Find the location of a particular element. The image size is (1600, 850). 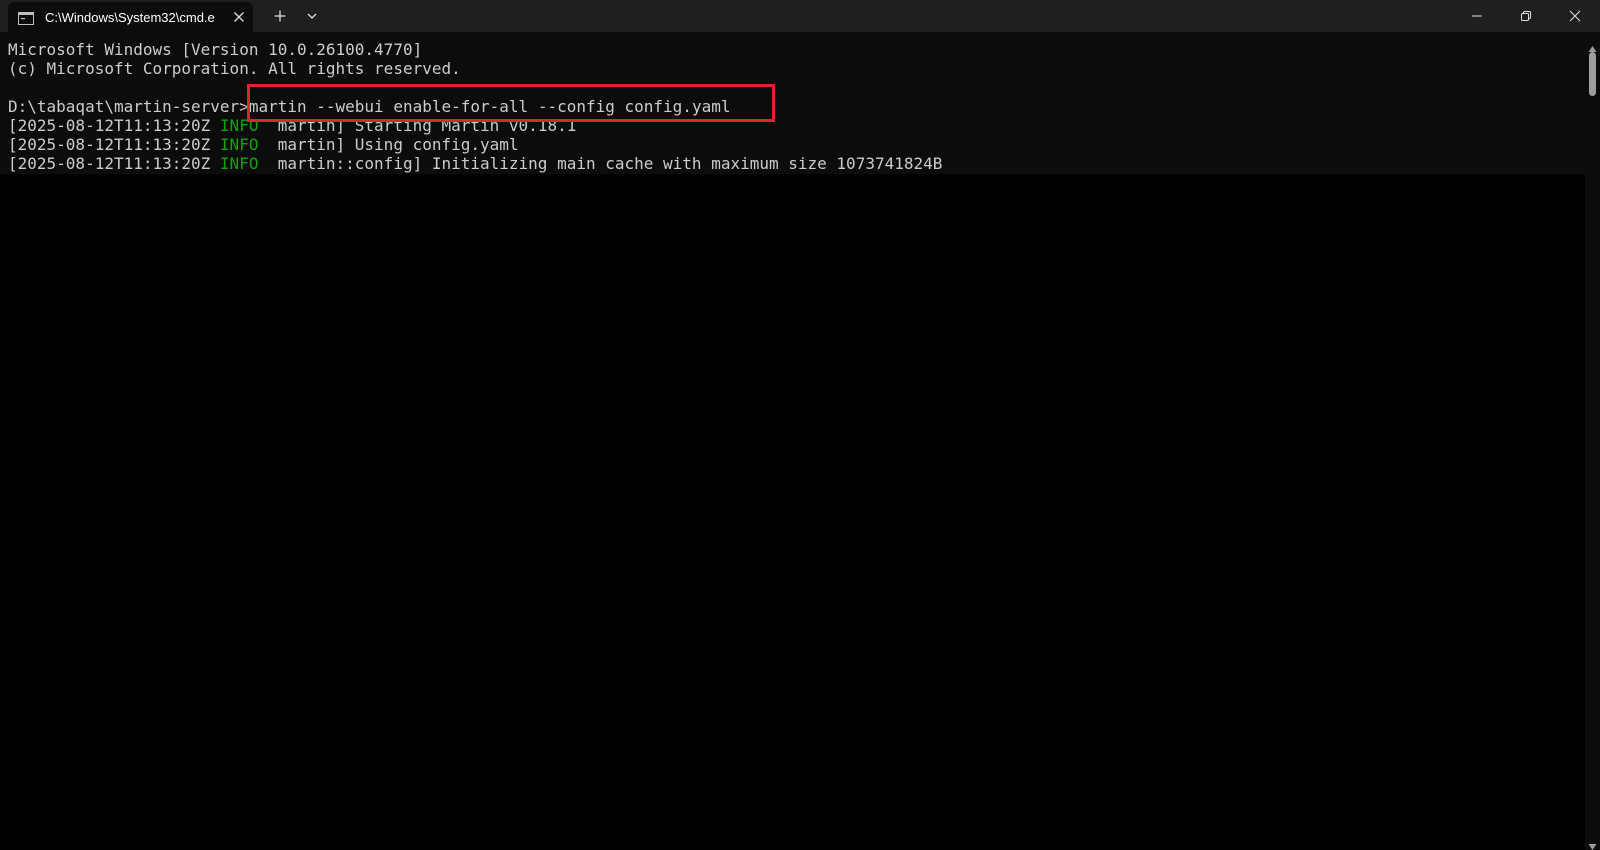

command-highlight is located at coordinates (511, 103).